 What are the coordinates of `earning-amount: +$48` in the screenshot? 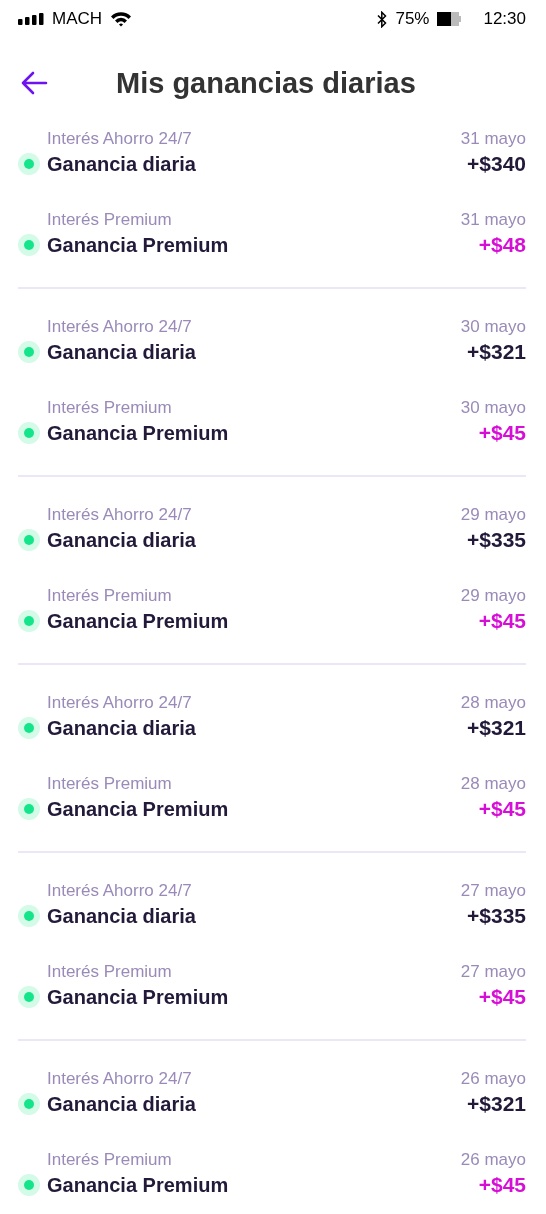 It's located at (502, 245).